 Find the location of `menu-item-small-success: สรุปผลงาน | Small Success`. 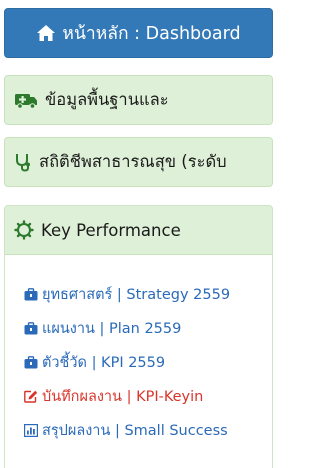

menu-item-small-success: สรุปผลงาน | Small Success is located at coordinates (127, 430).